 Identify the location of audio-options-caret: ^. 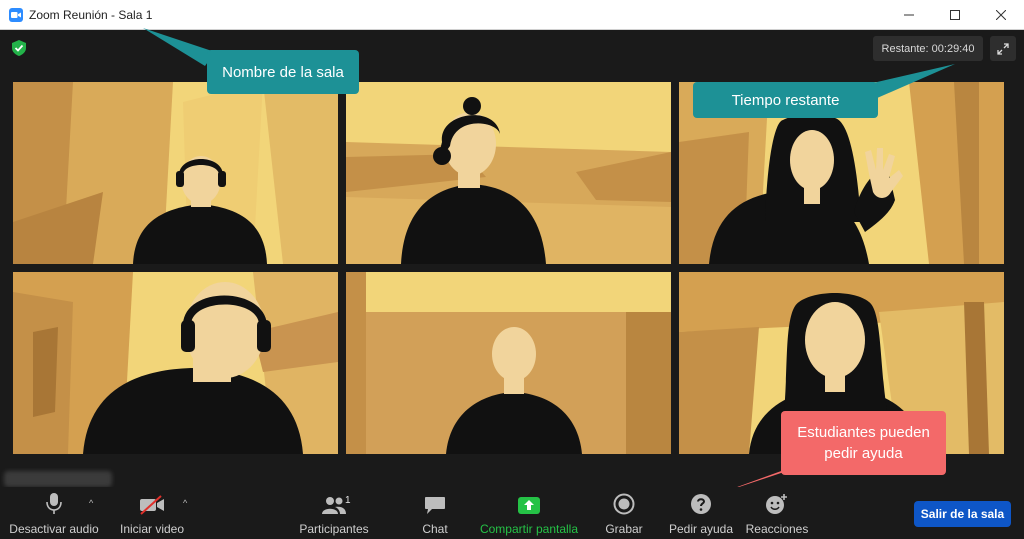
(91, 503).